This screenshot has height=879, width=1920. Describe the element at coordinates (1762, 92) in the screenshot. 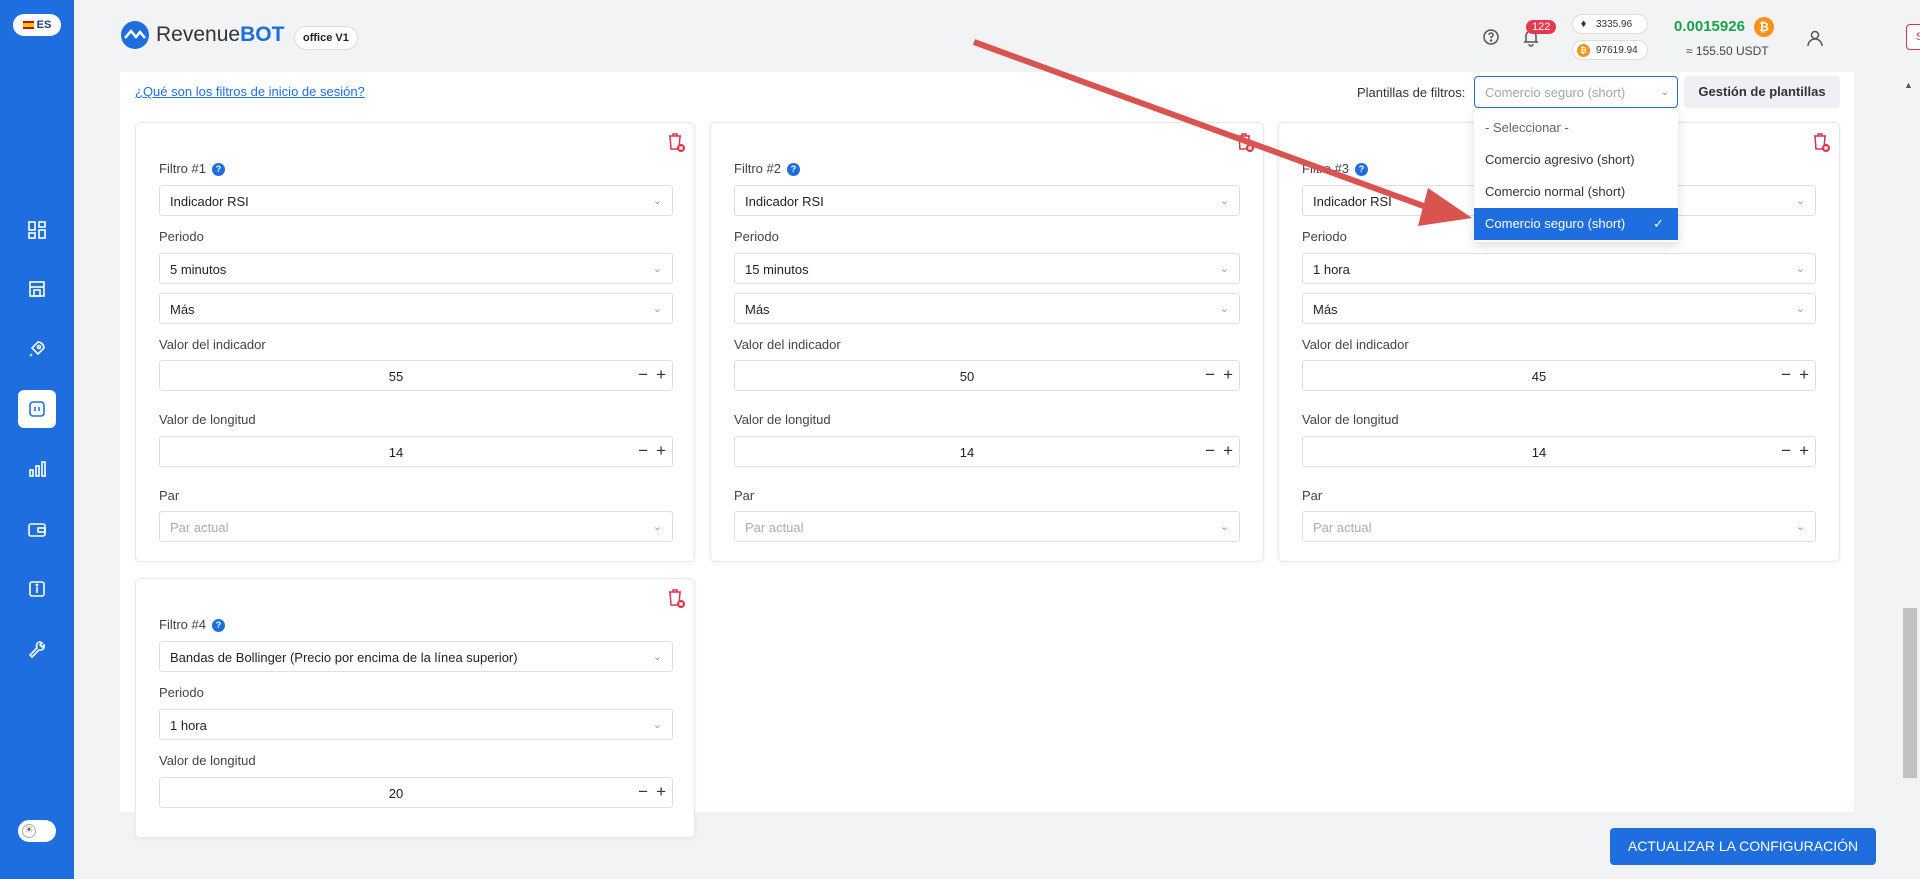

I see `manage-templates-button: Gestión de plantillas` at that location.